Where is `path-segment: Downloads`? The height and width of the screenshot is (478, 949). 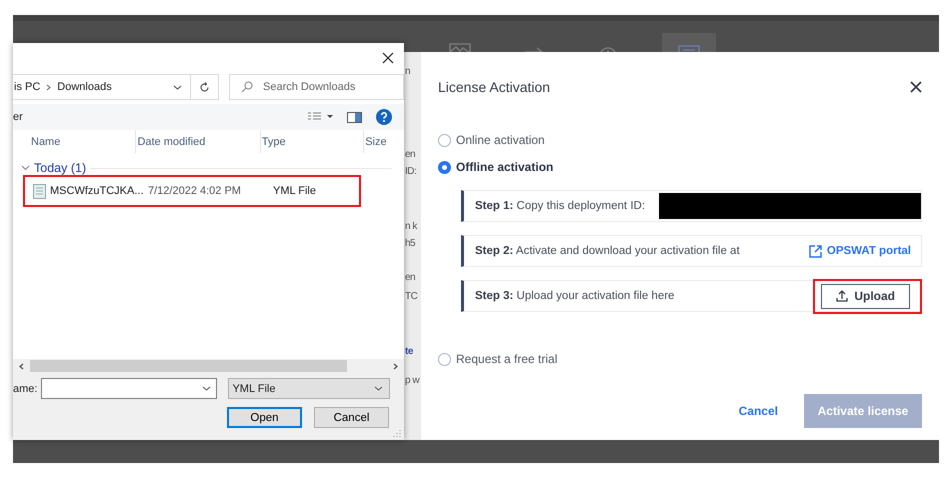
path-segment: Downloads is located at coordinates (84, 87).